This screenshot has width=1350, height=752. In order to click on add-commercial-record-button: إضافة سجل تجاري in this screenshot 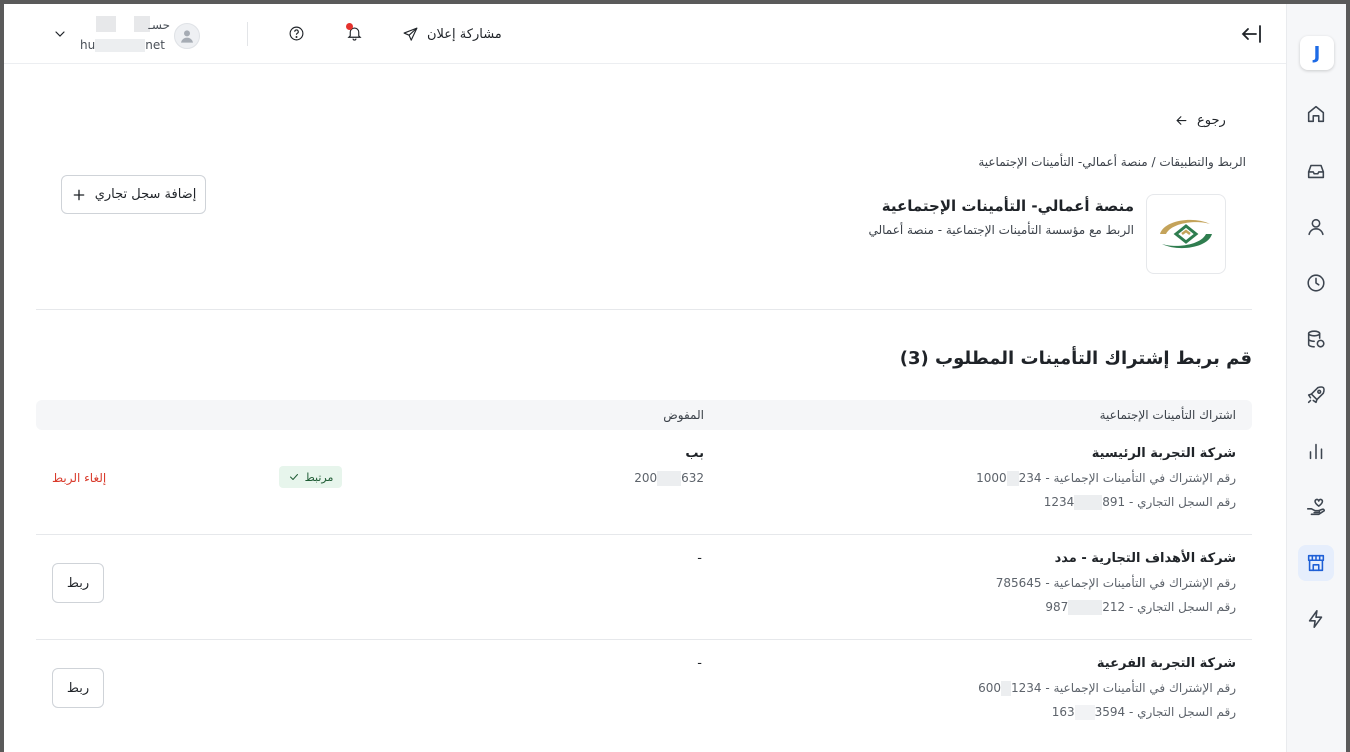, I will do `click(133, 194)`.